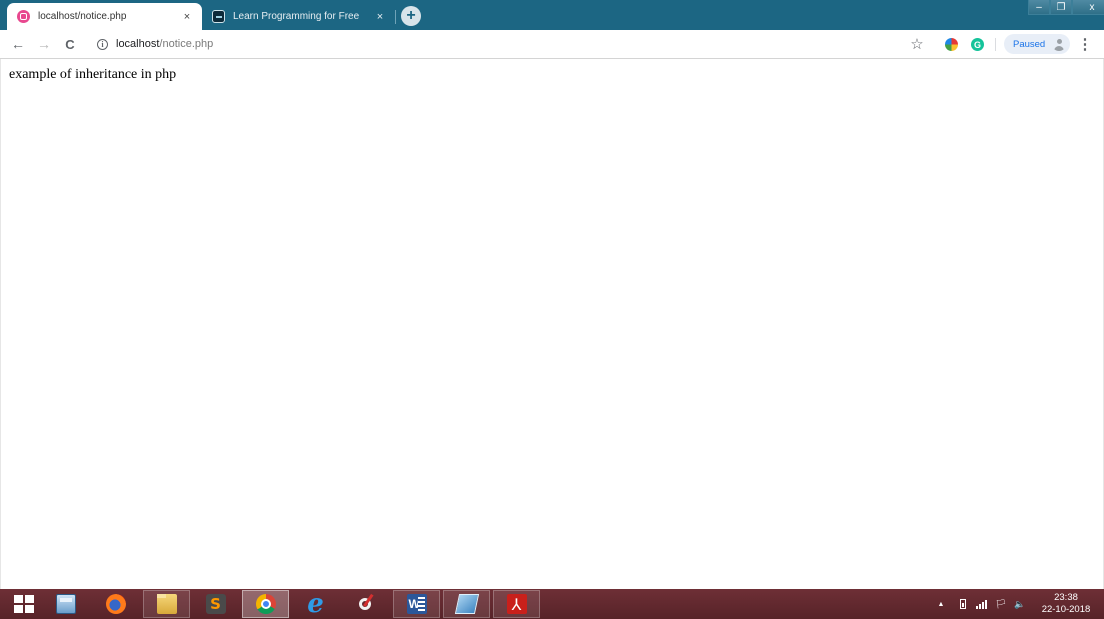 This screenshot has width=1104, height=619. What do you see at coordinates (93, 74) in the screenshot?
I see `page-body-text: example of inheritance in php` at bounding box center [93, 74].